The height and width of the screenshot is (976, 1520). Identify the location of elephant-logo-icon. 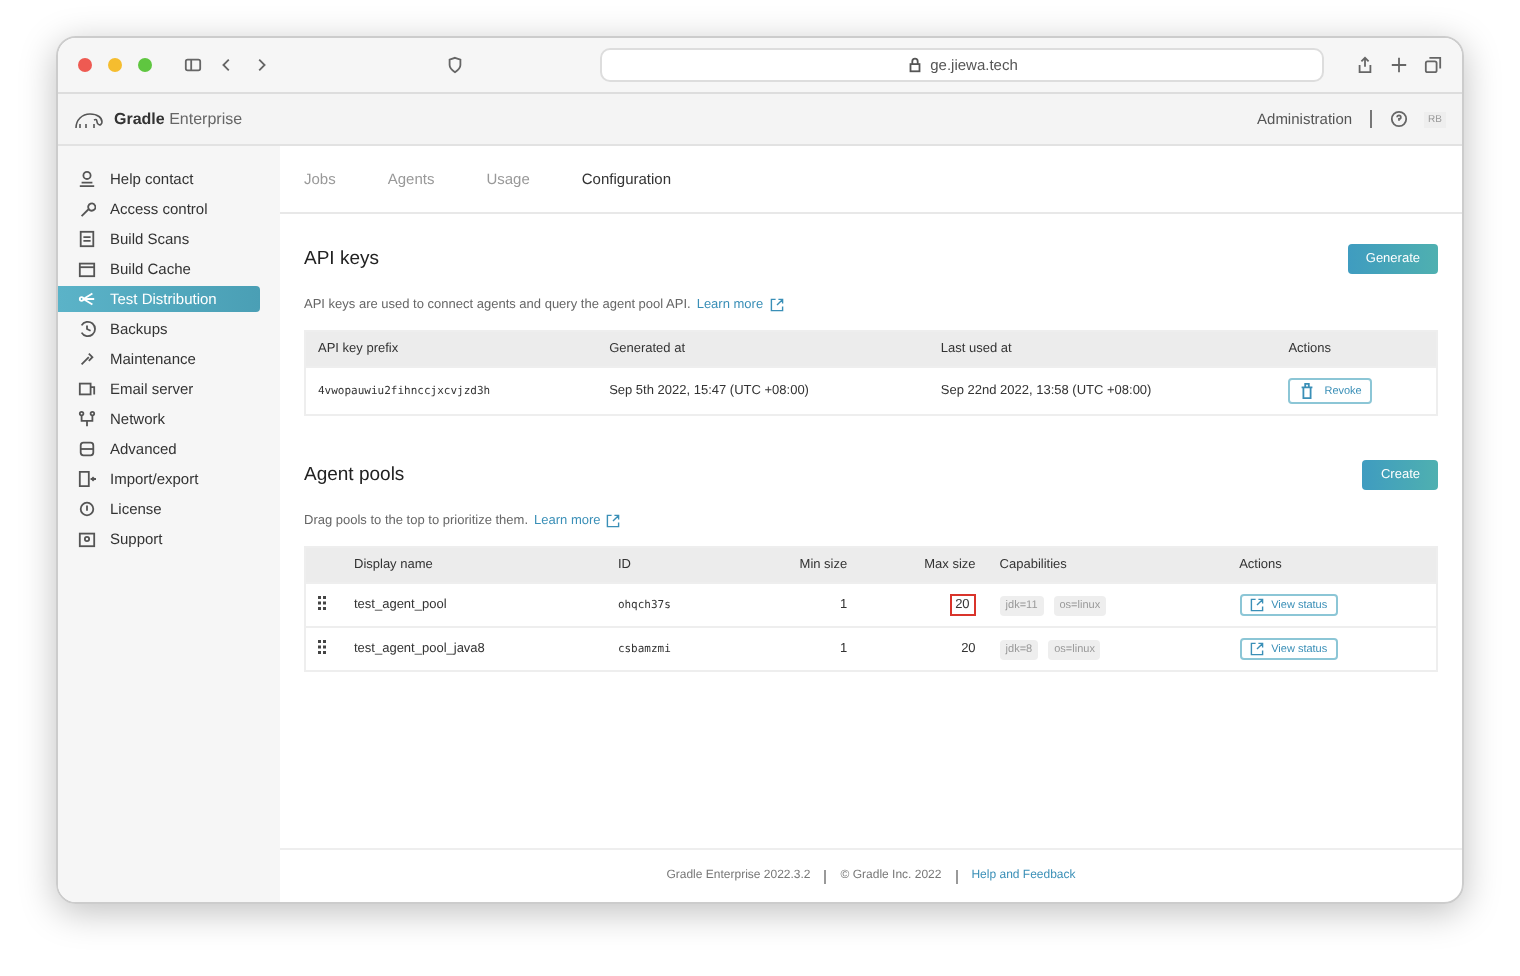
(90, 119).